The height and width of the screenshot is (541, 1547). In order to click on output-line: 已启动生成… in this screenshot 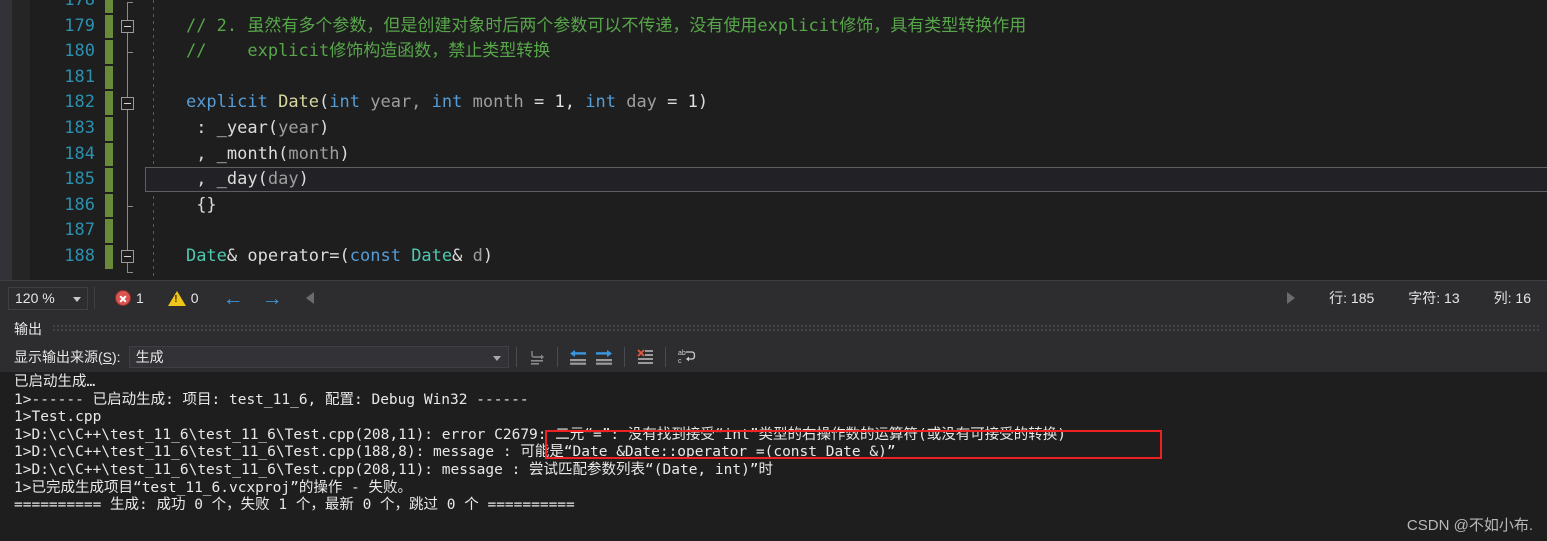, I will do `click(54, 383)`.